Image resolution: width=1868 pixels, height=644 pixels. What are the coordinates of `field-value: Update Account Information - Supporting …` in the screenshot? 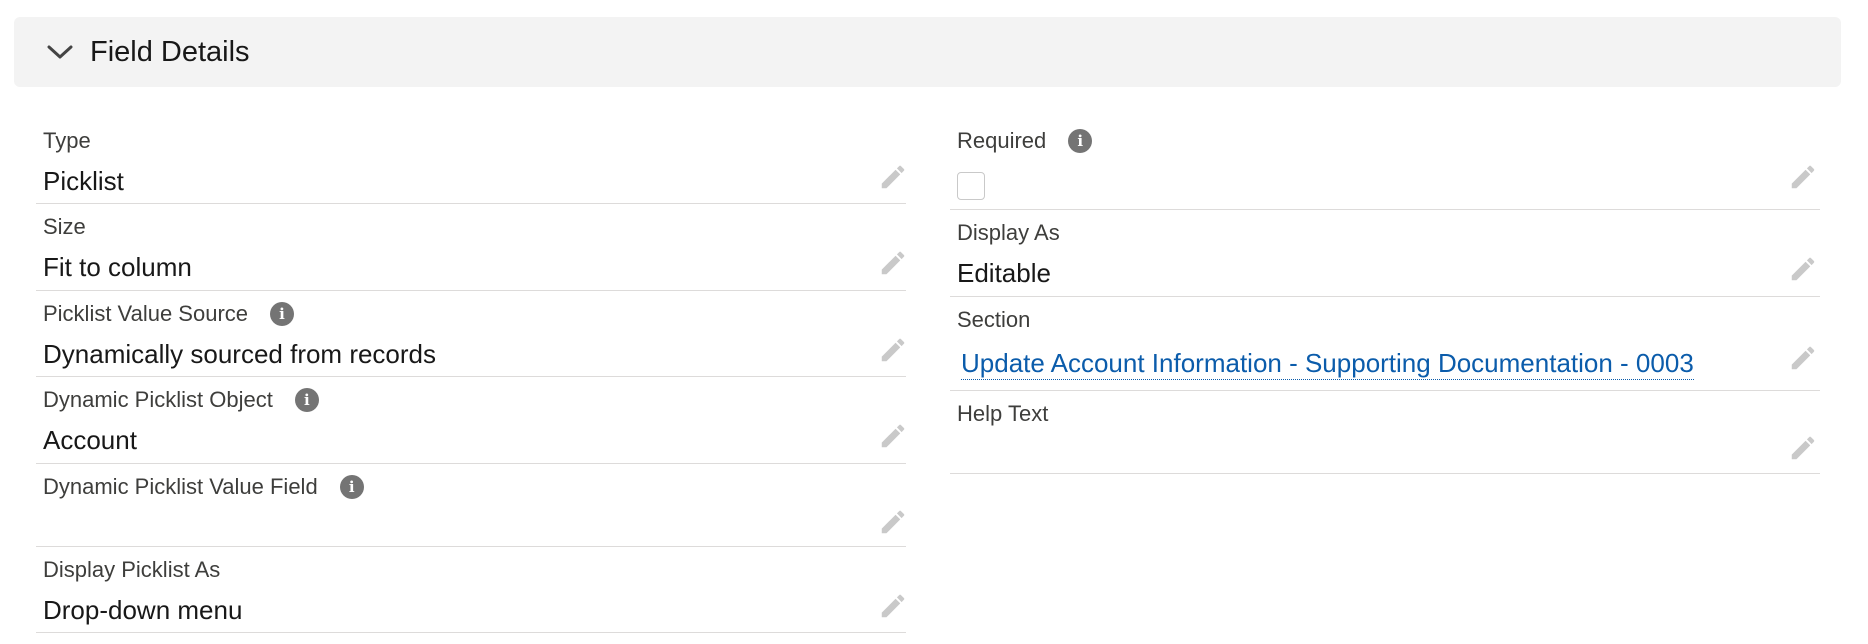 It's located at (1327, 364).